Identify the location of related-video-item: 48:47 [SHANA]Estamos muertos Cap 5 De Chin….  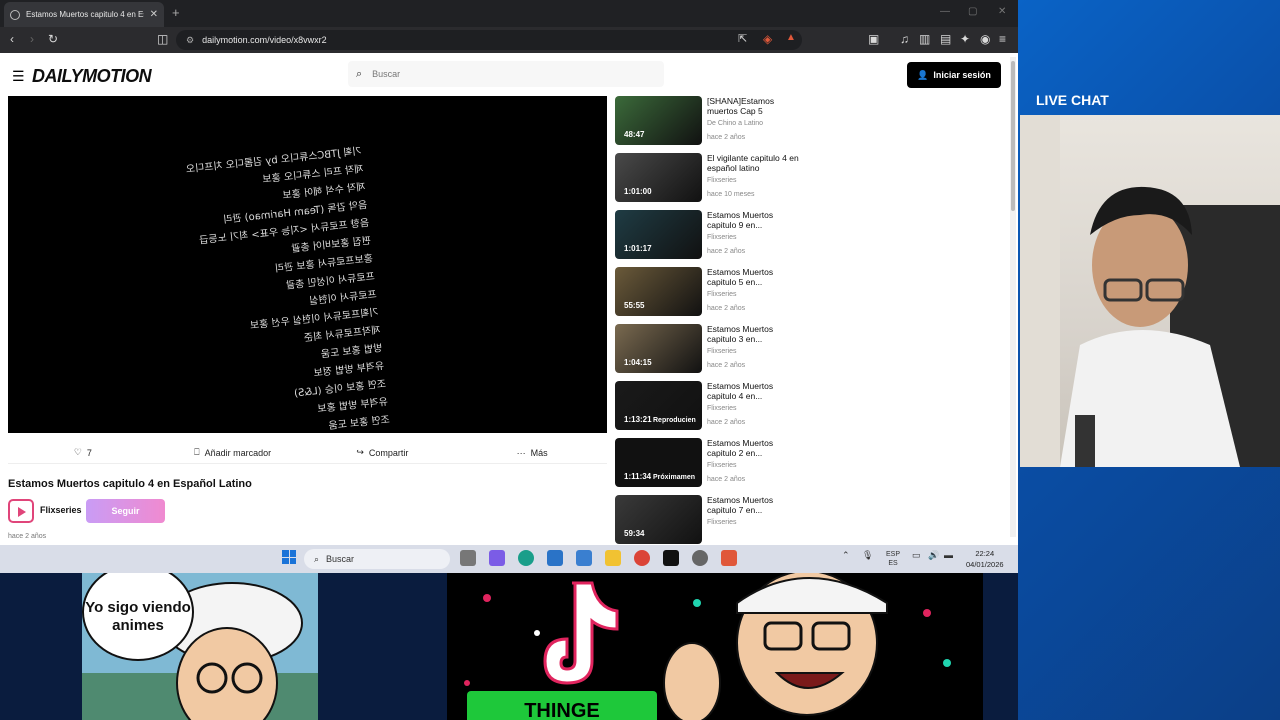
(725, 121).